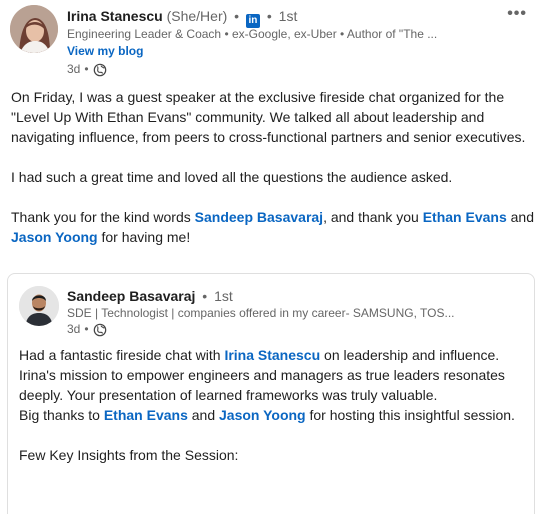  What do you see at coordinates (522, 217) in the screenshot?
I see `thanks-text: and` at bounding box center [522, 217].